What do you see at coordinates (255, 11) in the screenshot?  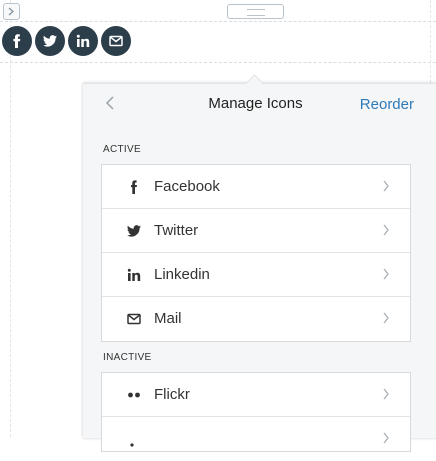 I see `menu-lines-icon` at bounding box center [255, 11].